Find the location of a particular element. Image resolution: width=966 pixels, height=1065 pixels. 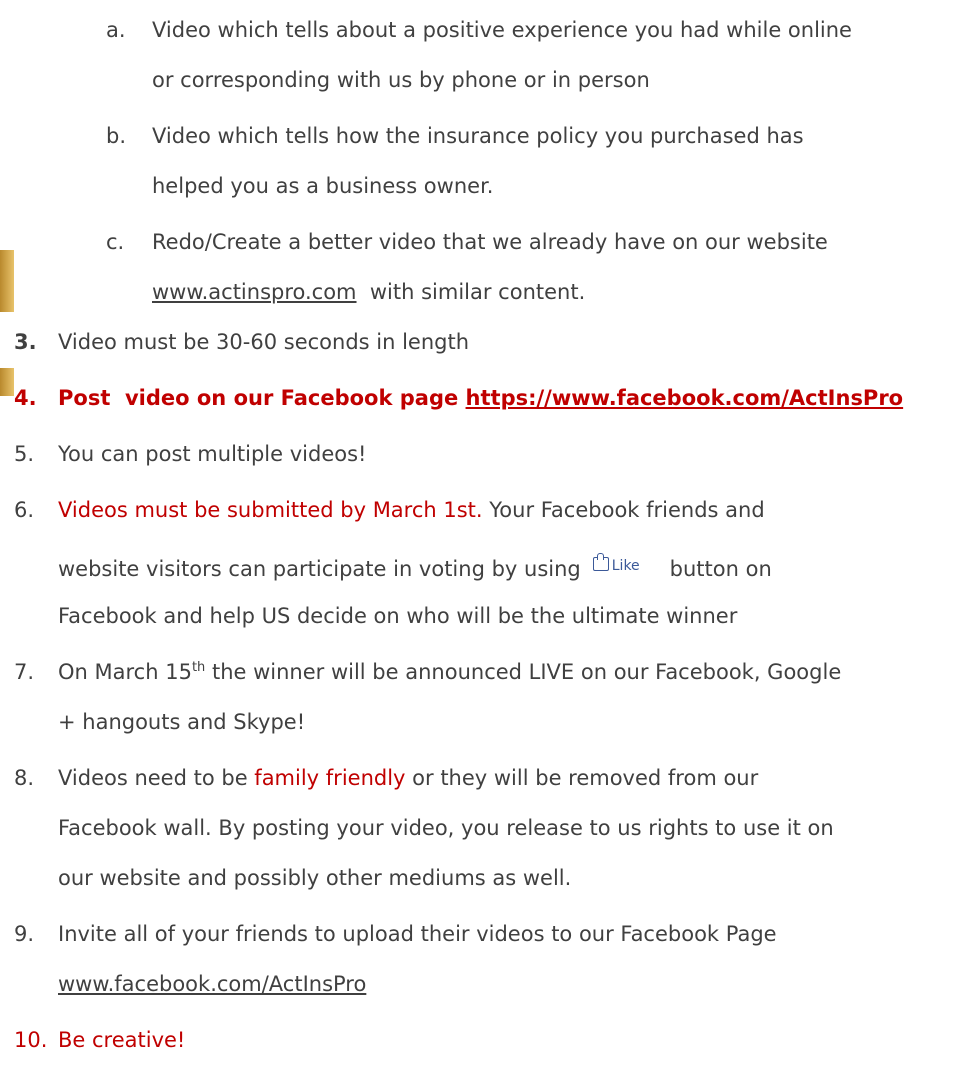

website-link: www.actinspro.com is located at coordinates (254, 292).